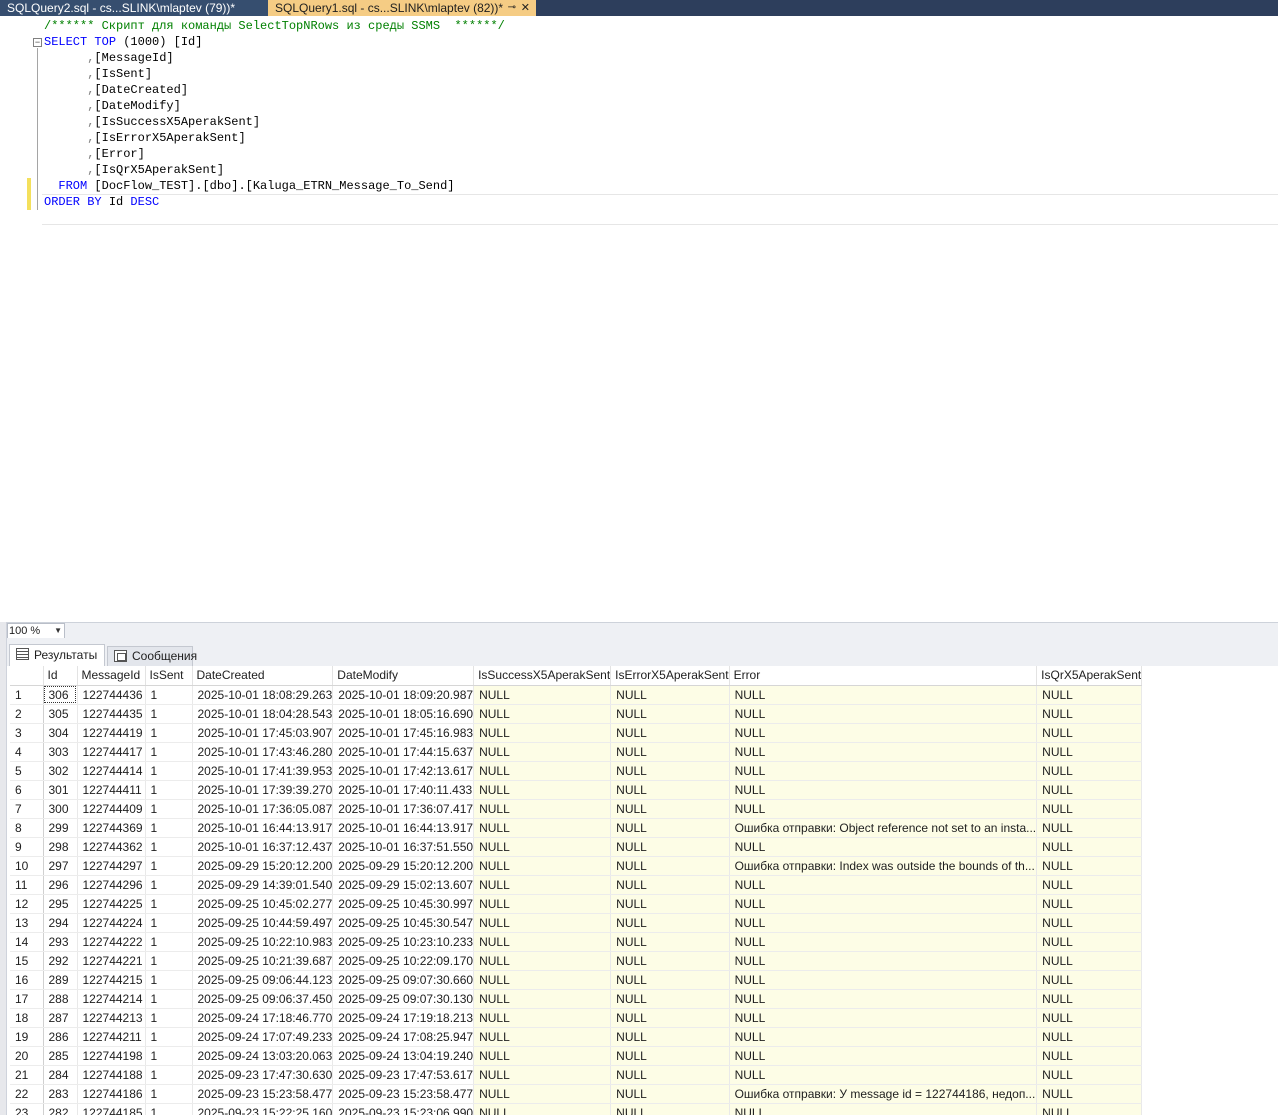  I want to click on tab-messages: Сообщения, so click(152, 656).